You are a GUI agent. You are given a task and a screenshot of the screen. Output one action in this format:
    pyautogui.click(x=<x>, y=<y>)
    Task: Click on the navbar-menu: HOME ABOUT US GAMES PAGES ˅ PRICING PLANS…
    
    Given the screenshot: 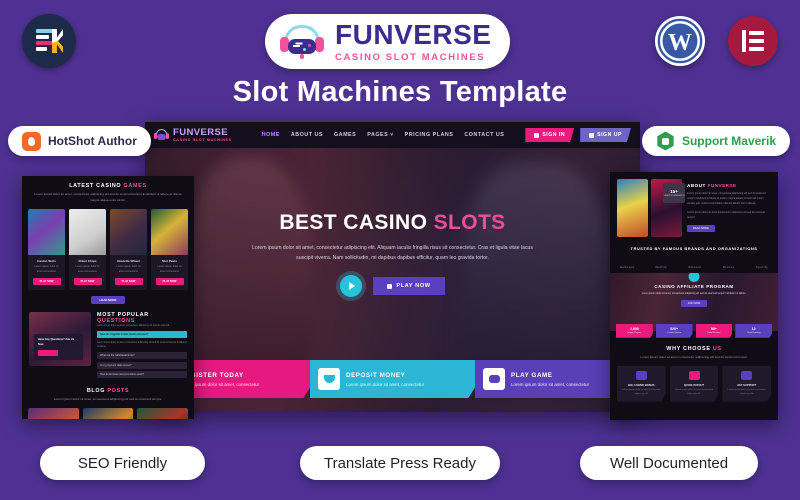 What is the action you would take?
    pyautogui.click(x=383, y=135)
    